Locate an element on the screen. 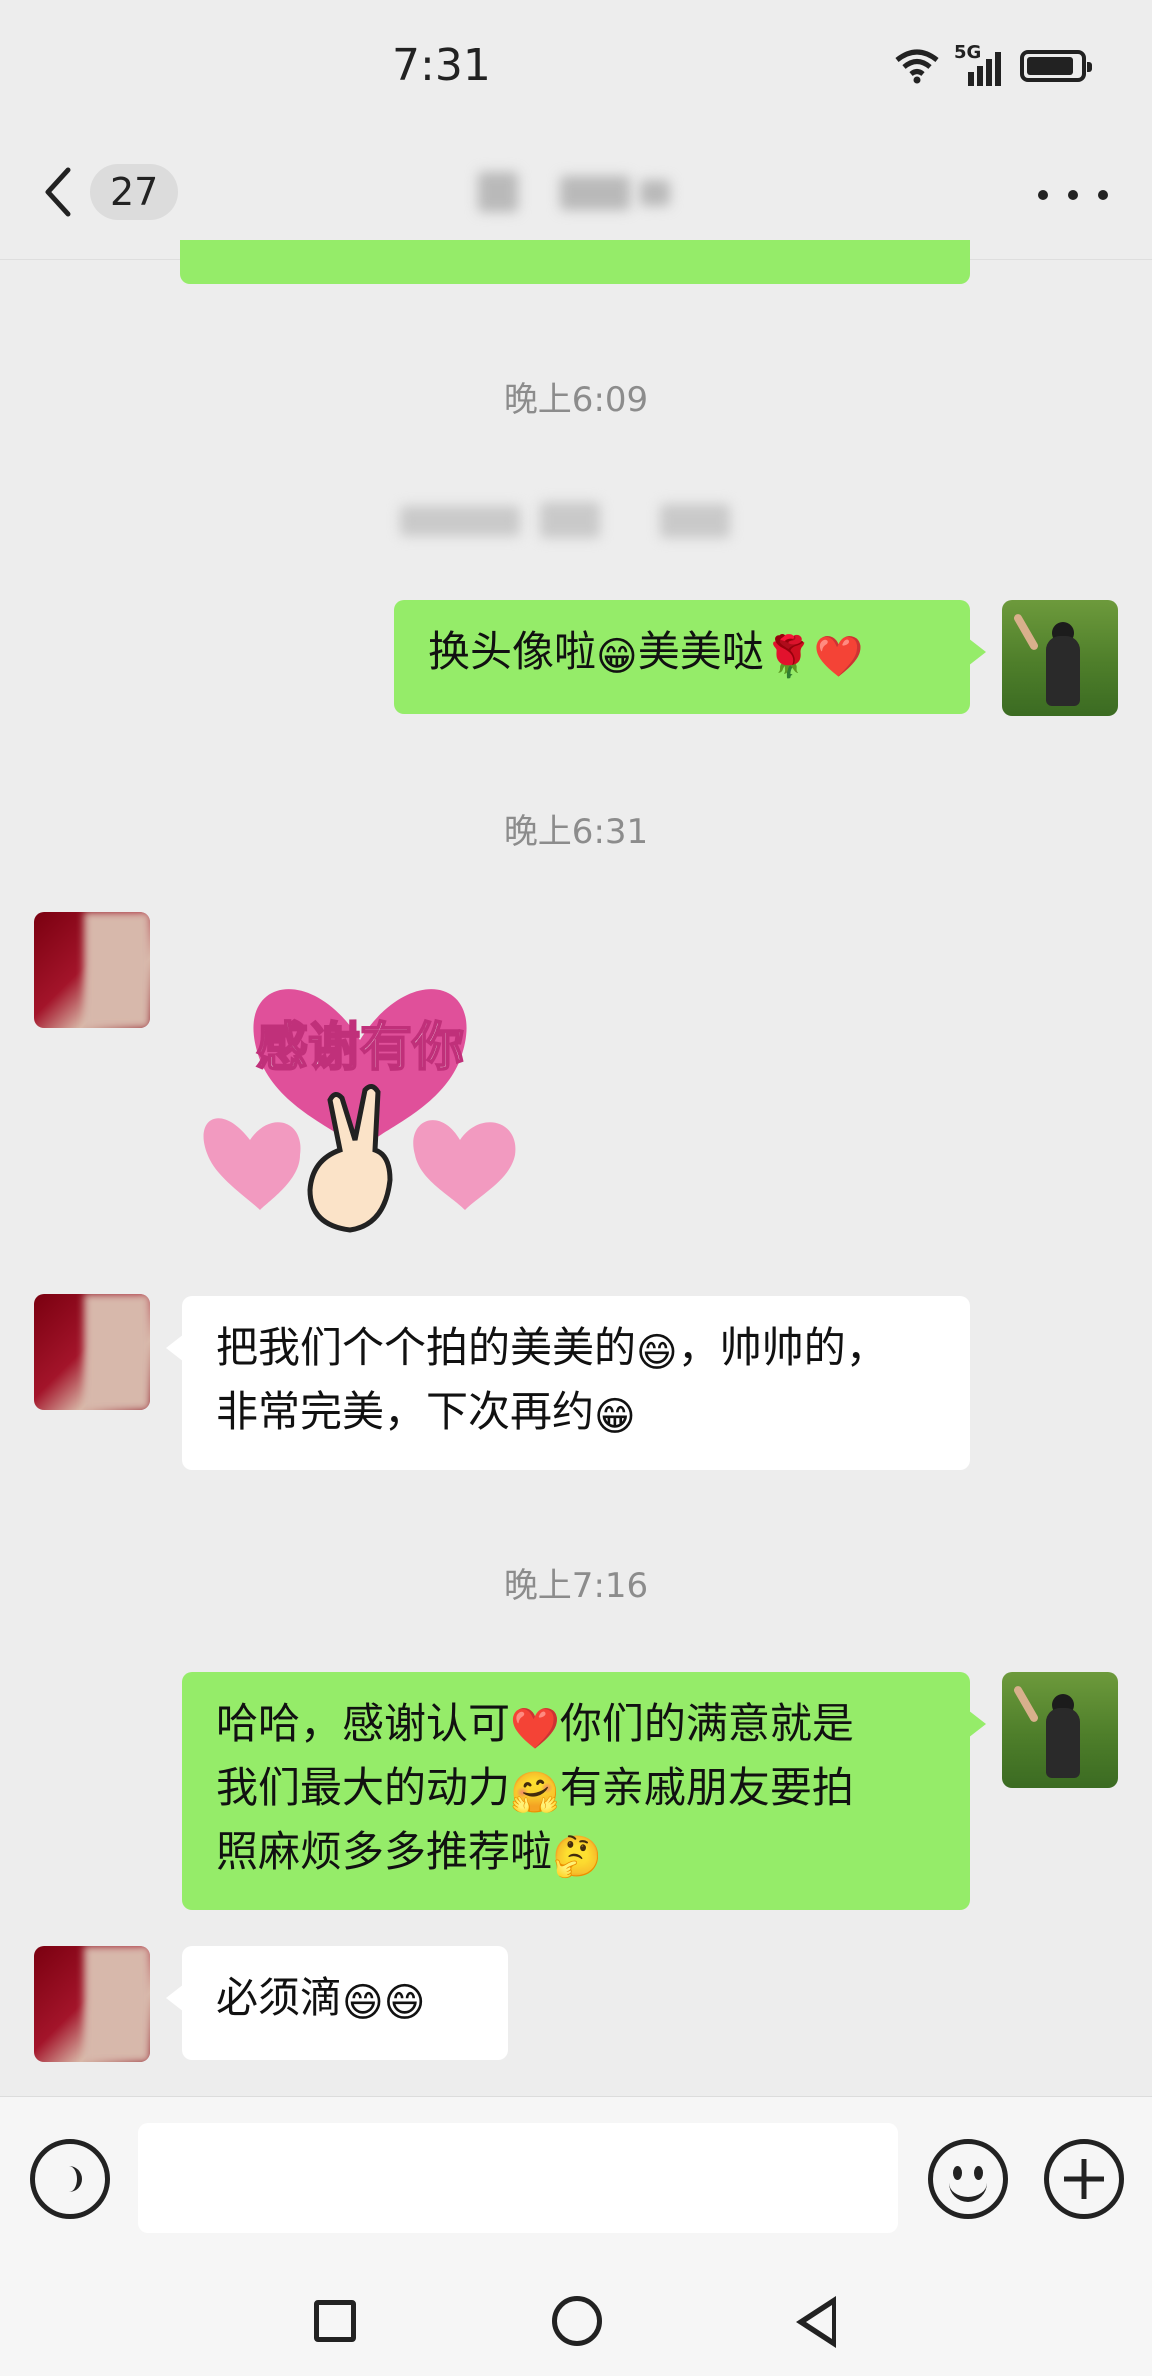  message-line: 非常完美，下次再约😁 is located at coordinates (576, 1412).